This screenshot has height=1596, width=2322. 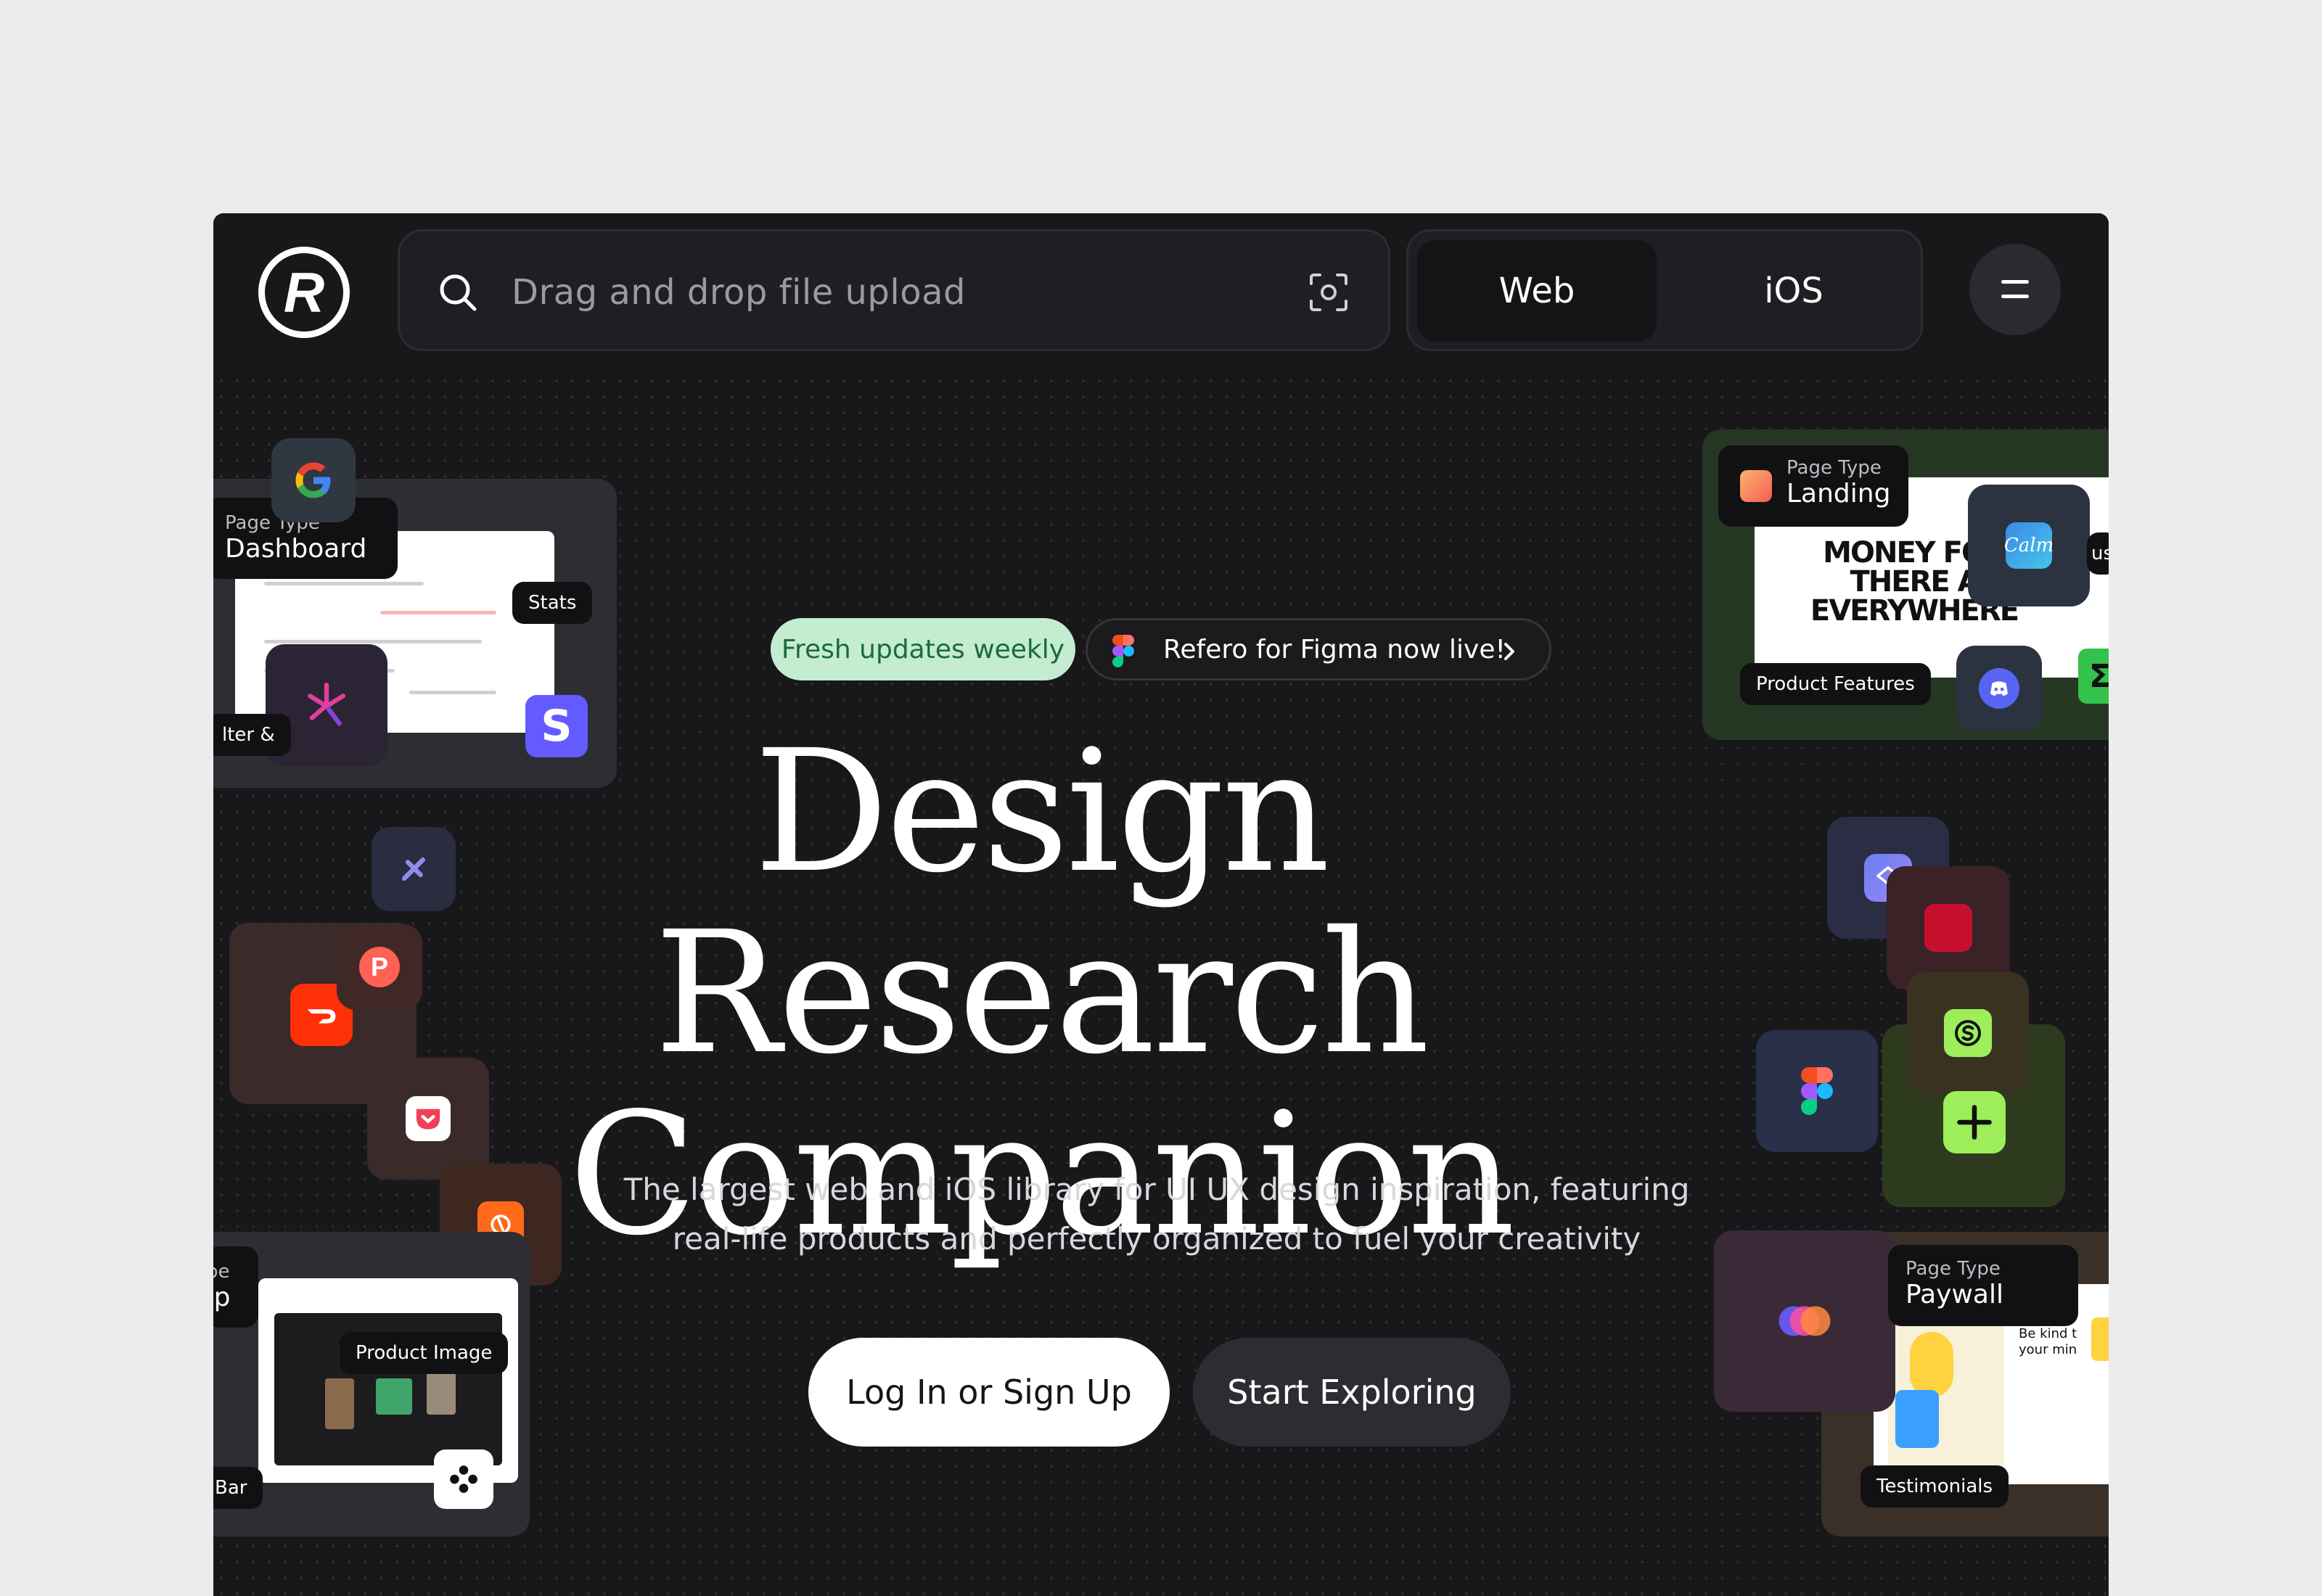 I want to click on page-type-value: Landing, so click(x=1838, y=494).